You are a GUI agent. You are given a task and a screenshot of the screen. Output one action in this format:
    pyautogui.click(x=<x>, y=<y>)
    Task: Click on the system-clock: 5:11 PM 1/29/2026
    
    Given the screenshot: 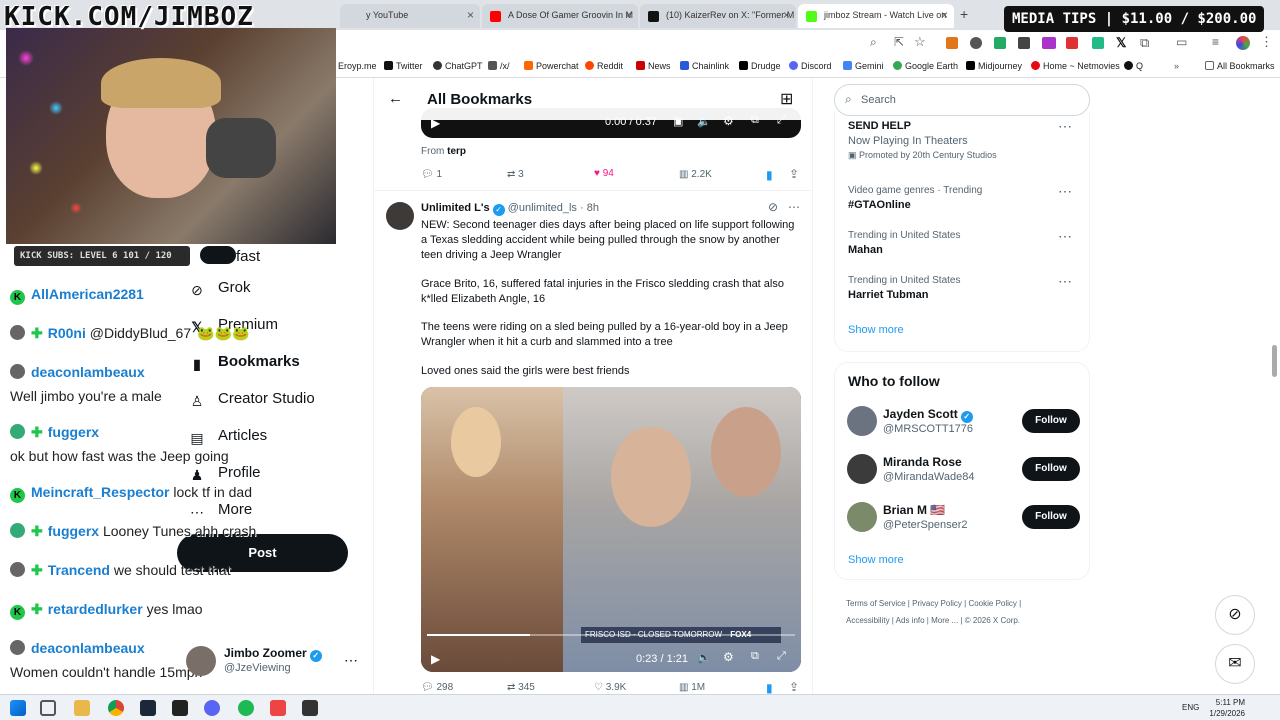 What is the action you would take?
    pyautogui.click(x=1227, y=708)
    